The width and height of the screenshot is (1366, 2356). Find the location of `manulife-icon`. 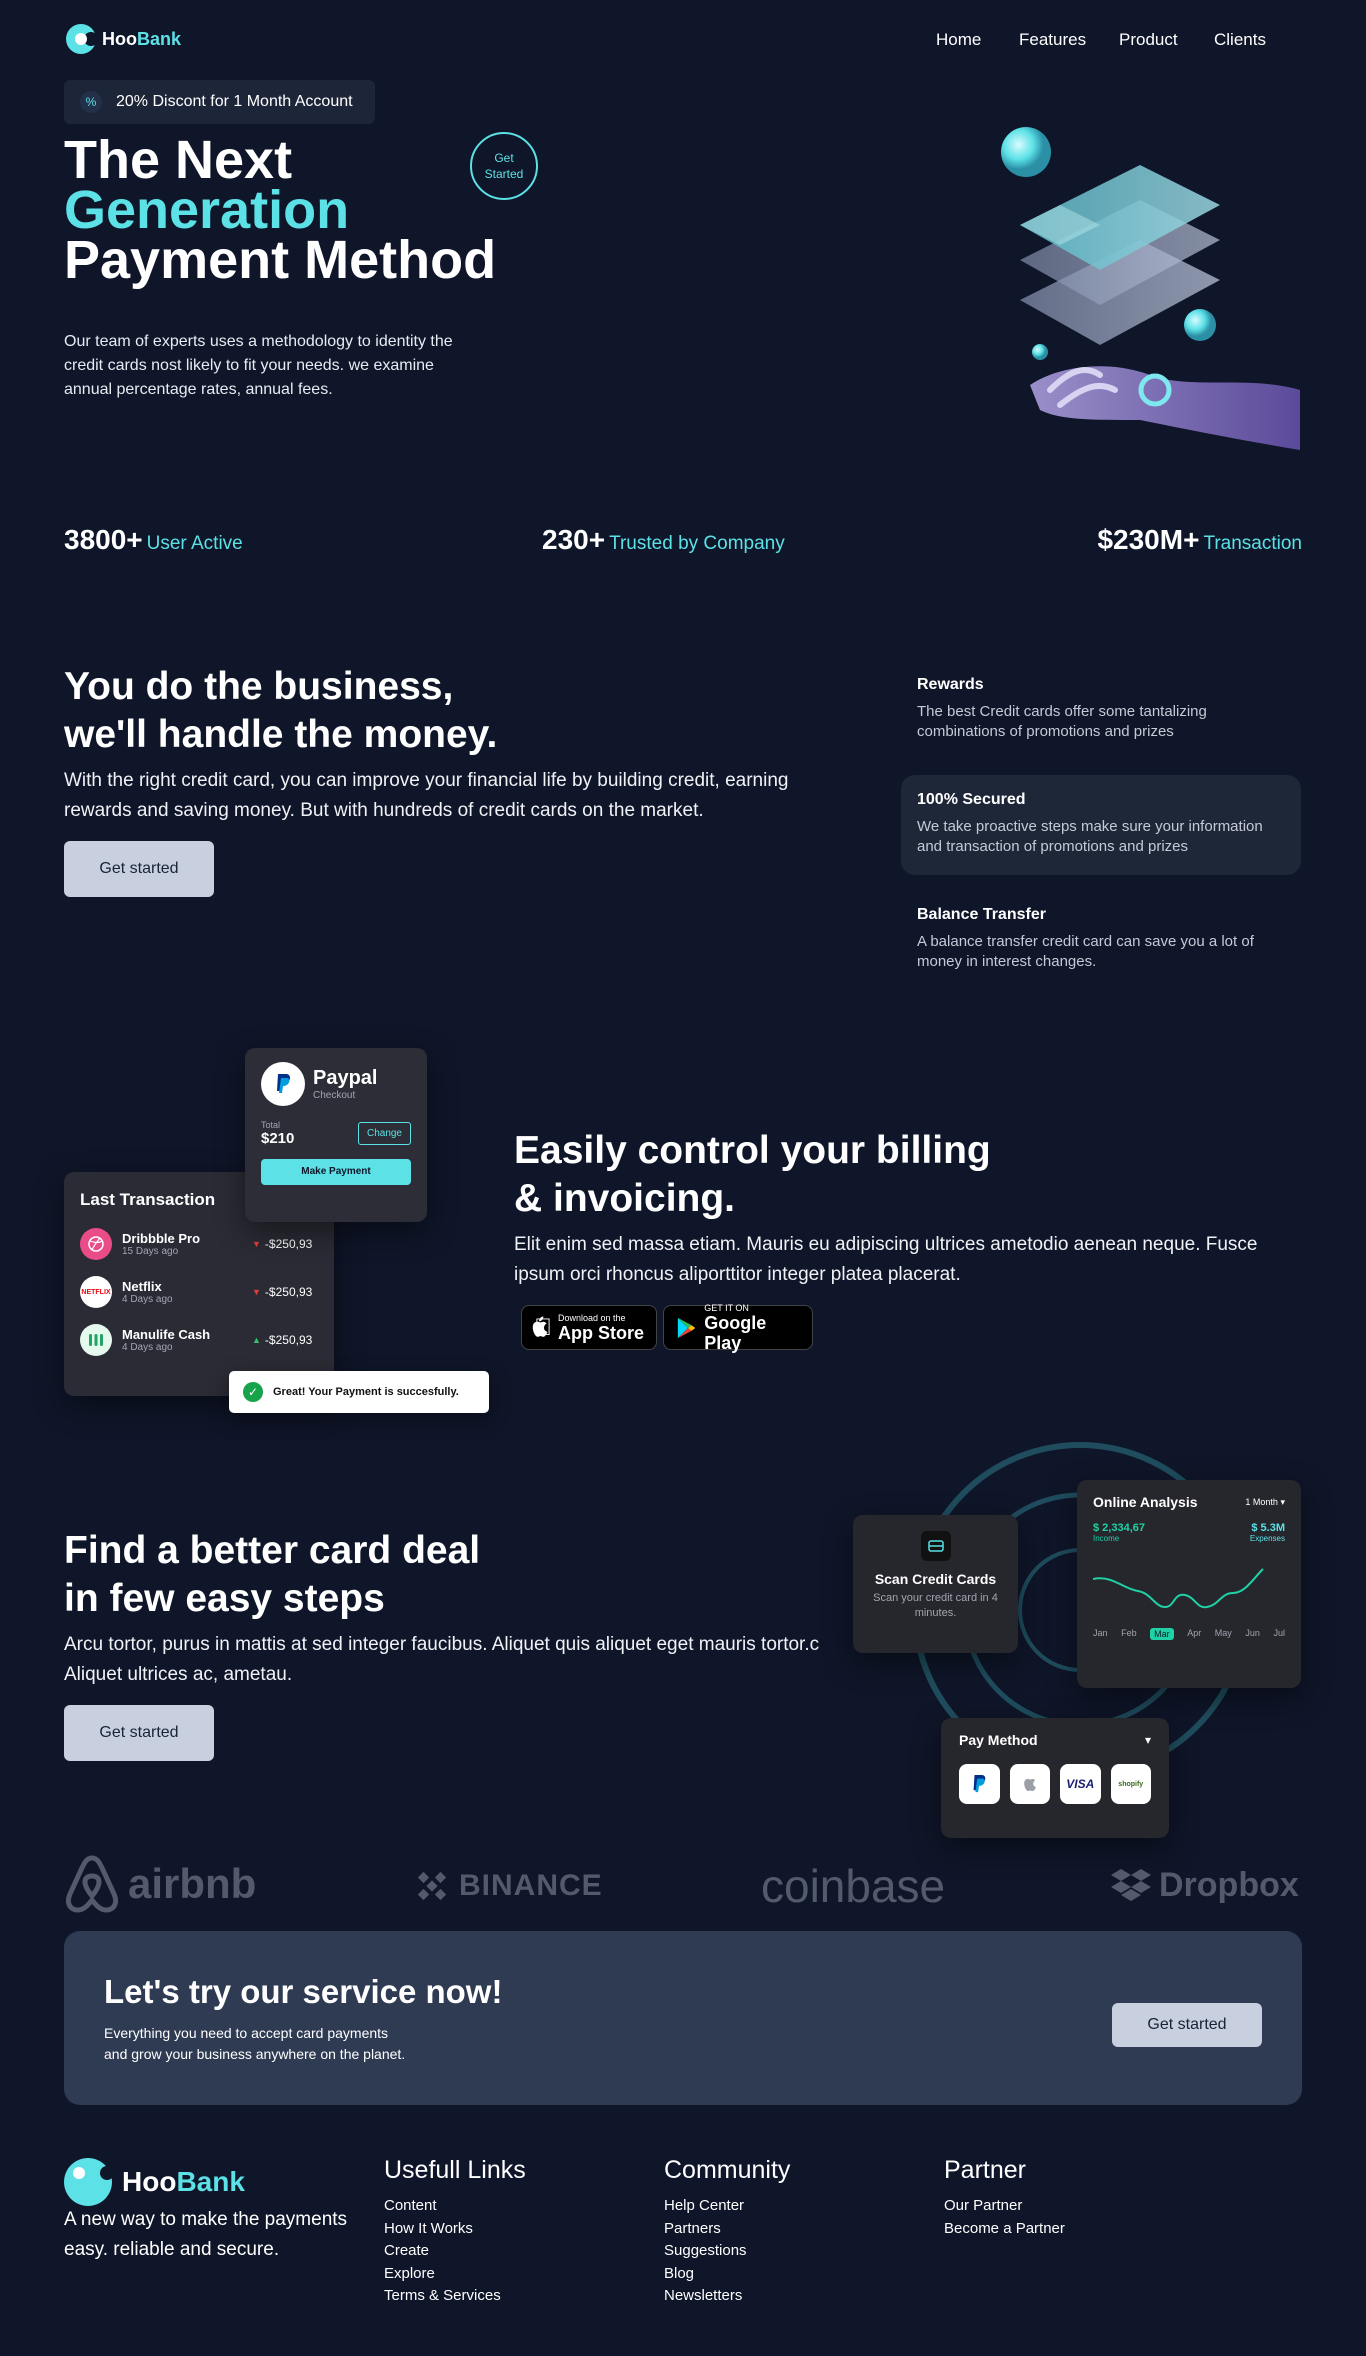

manulife-icon is located at coordinates (96, 1340).